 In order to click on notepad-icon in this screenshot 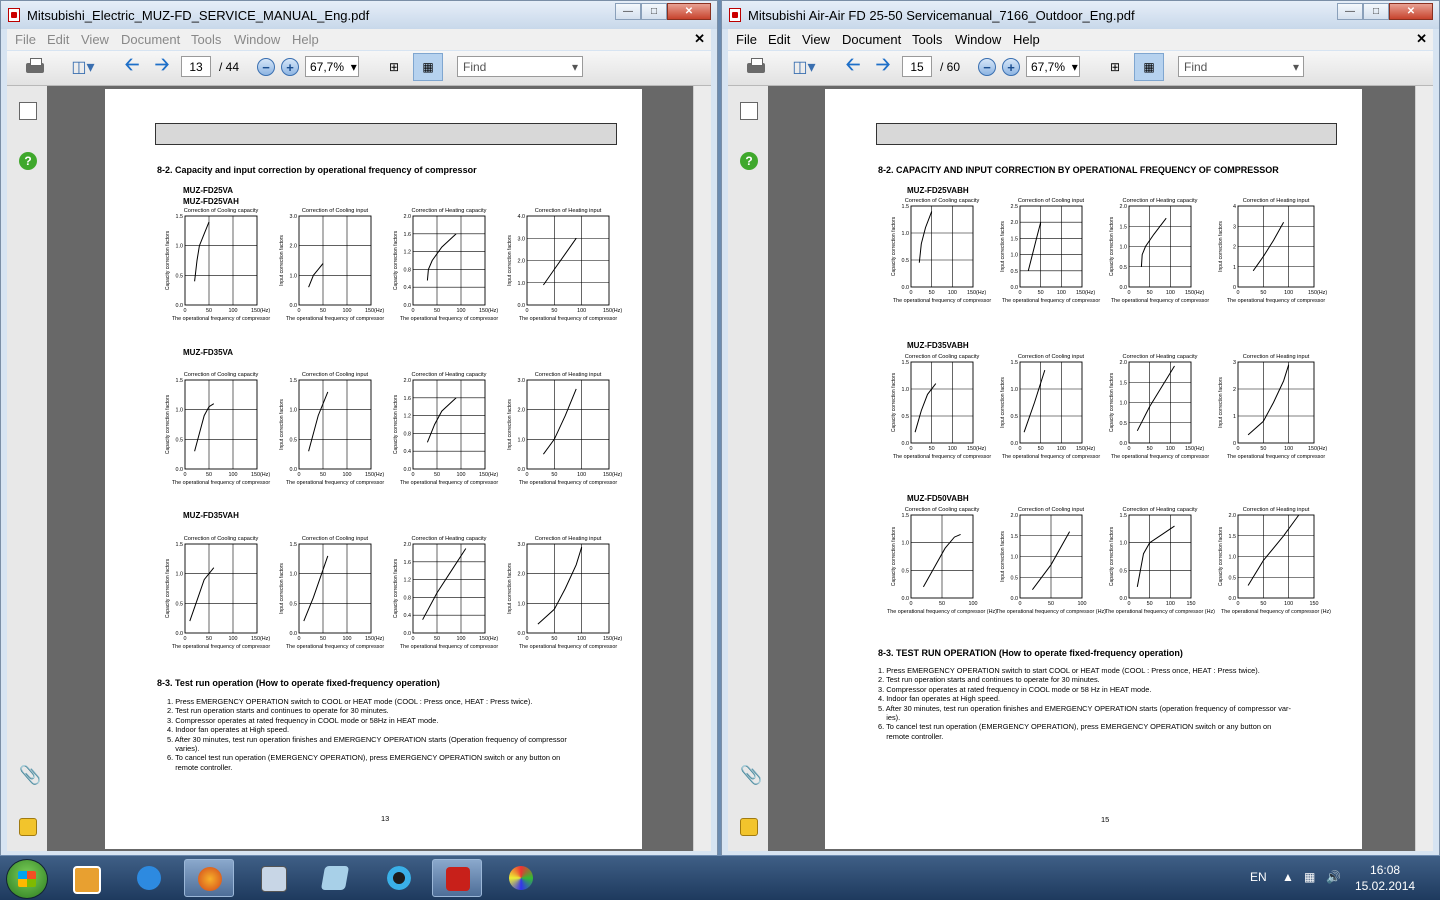, I will do `click(335, 878)`.